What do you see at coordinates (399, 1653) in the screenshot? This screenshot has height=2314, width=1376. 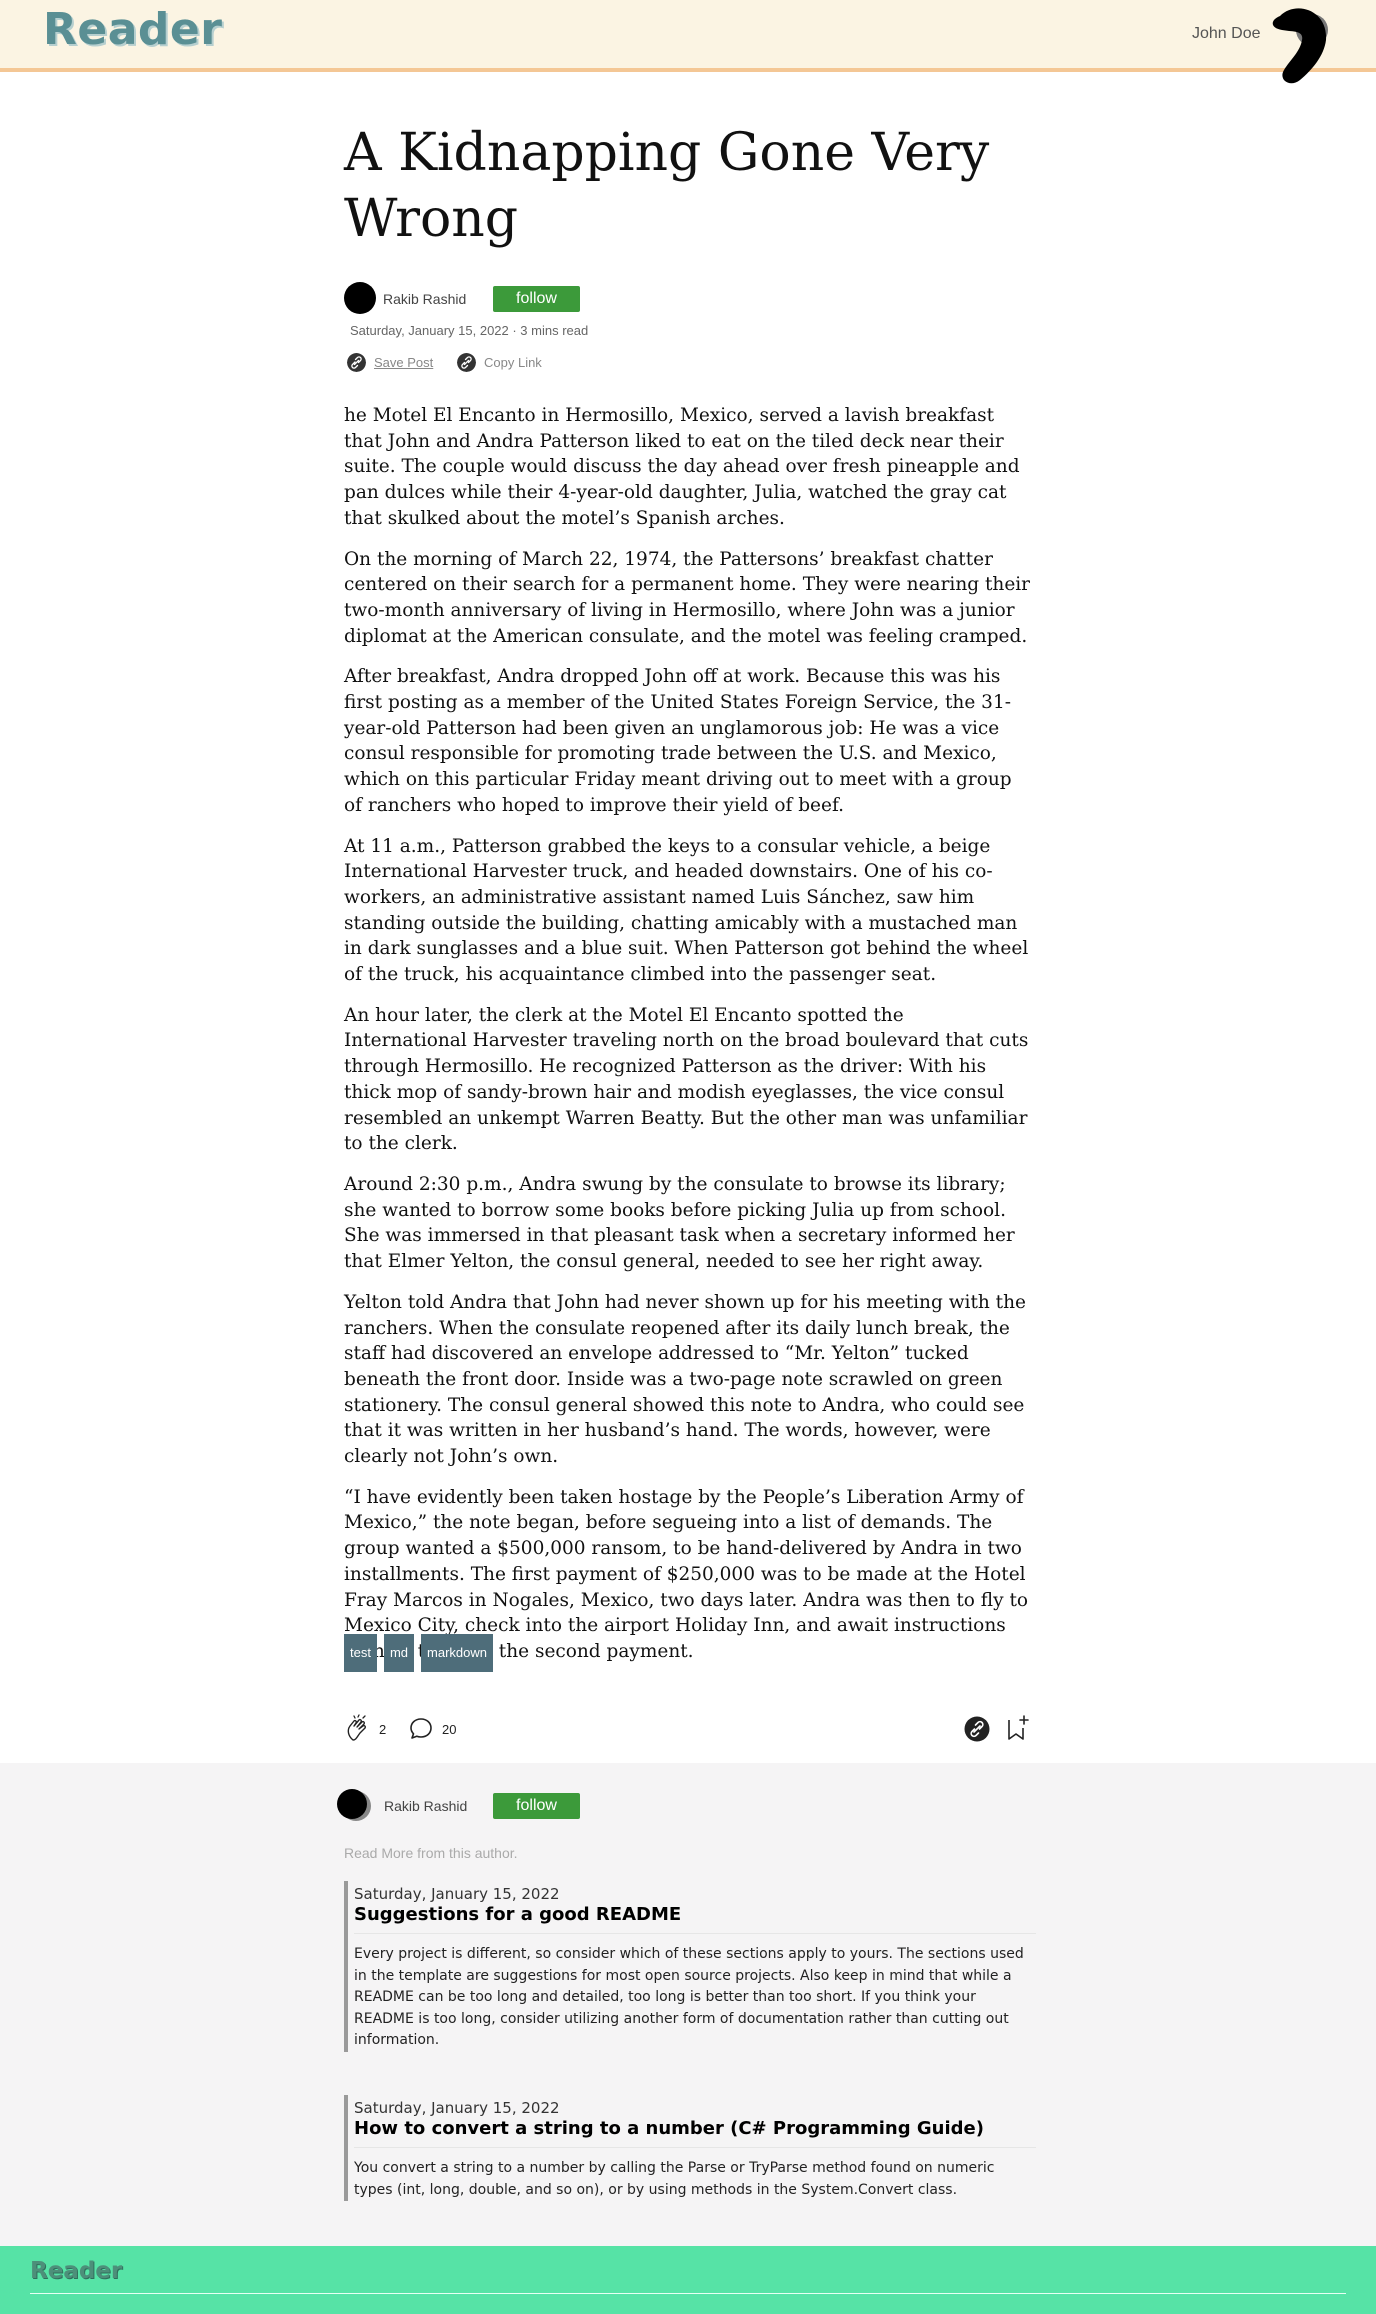 I see `tag: md` at bounding box center [399, 1653].